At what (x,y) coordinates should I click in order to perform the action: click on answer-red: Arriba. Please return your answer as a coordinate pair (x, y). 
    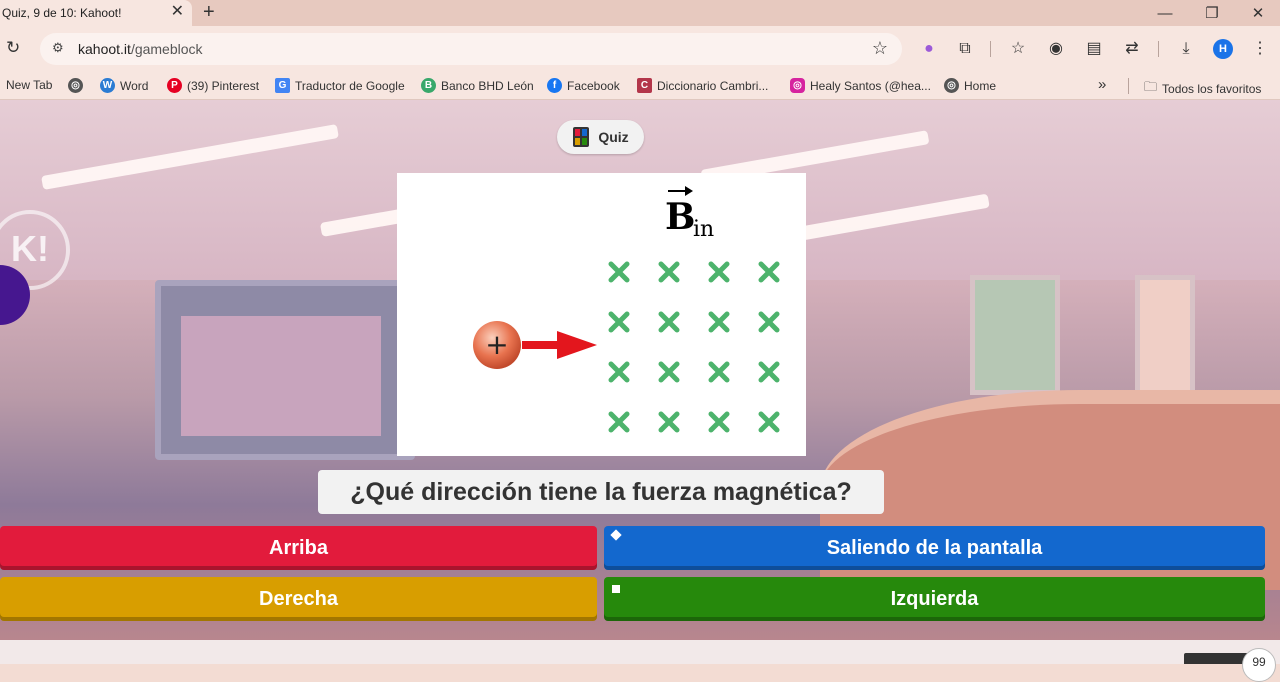
    Looking at the image, I should click on (298, 548).